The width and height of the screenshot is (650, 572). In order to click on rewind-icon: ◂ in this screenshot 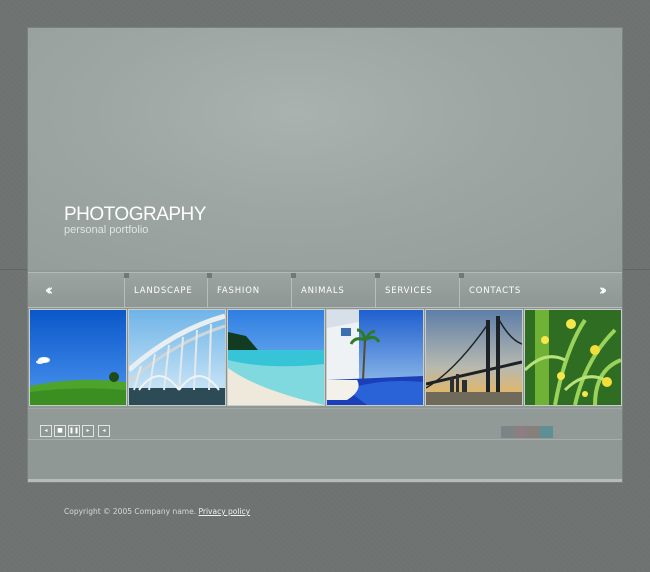, I will do `click(46, 431)`.